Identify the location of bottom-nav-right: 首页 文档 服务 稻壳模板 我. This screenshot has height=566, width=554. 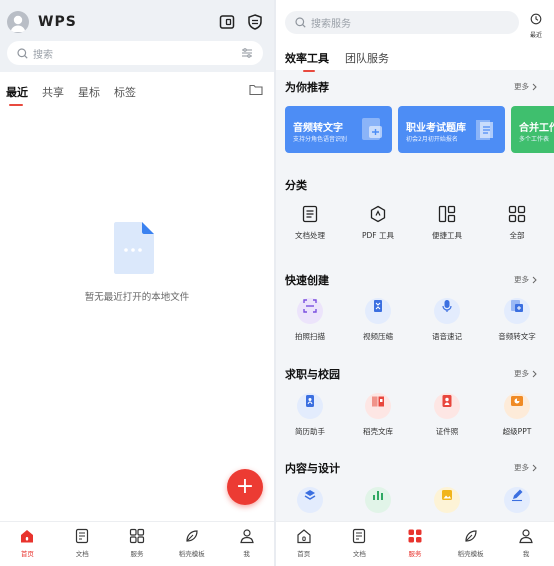
(415, 543).